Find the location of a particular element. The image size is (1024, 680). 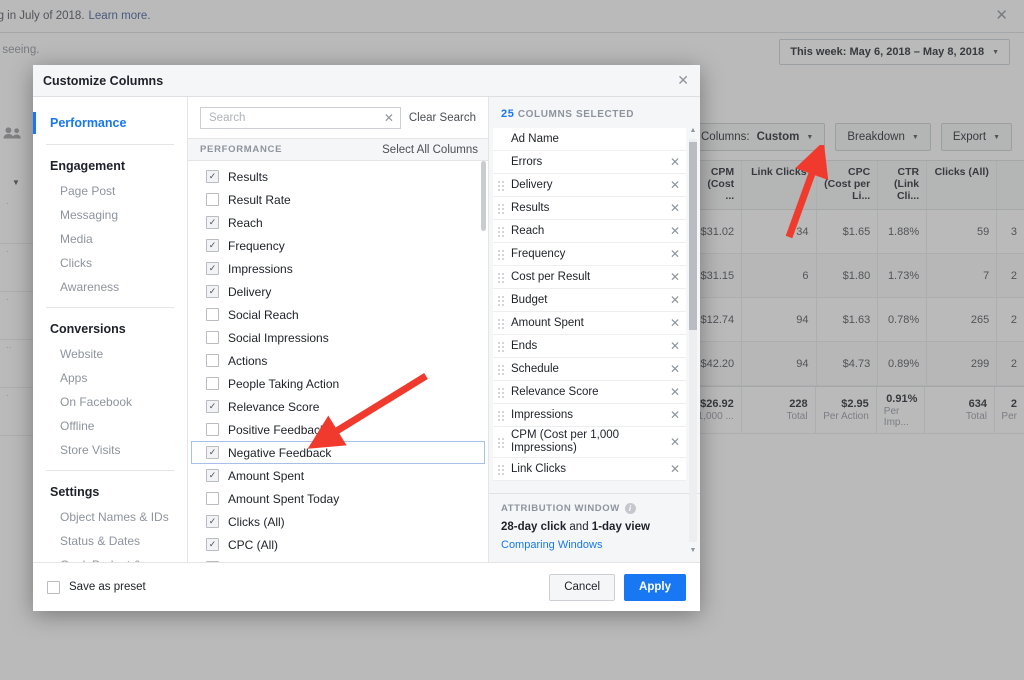

sidebar-item-on-facebook: On Facebook is located at coordinates (110, 402).